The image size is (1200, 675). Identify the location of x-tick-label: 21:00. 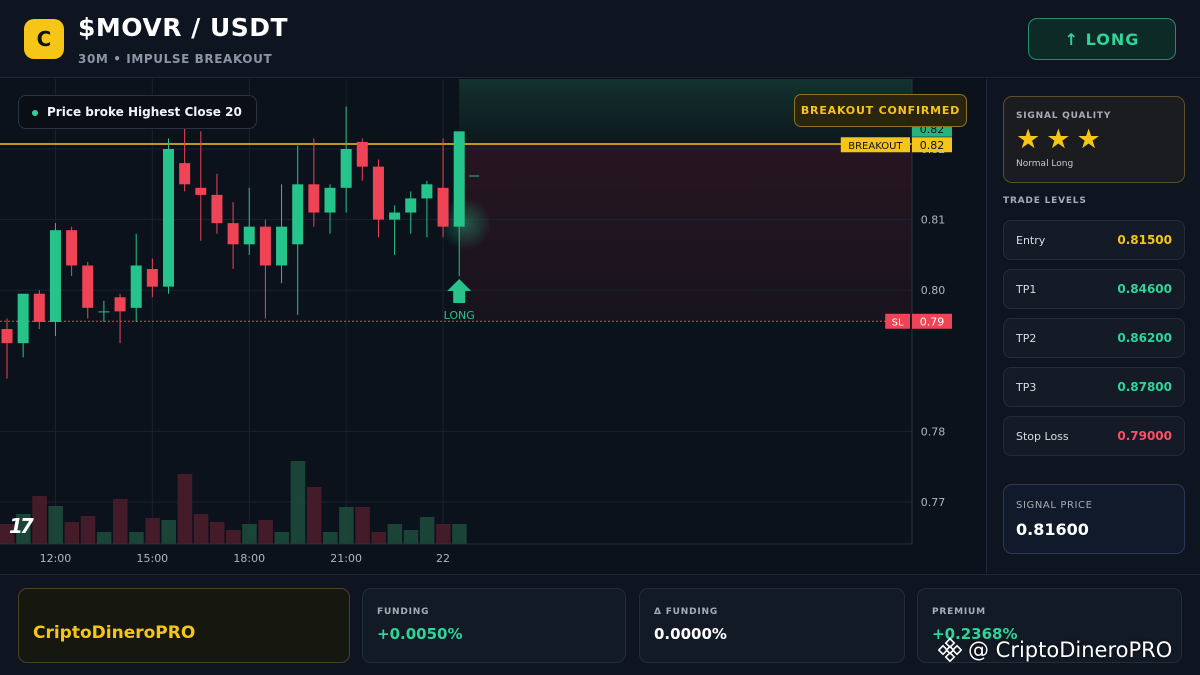
(346, 558).